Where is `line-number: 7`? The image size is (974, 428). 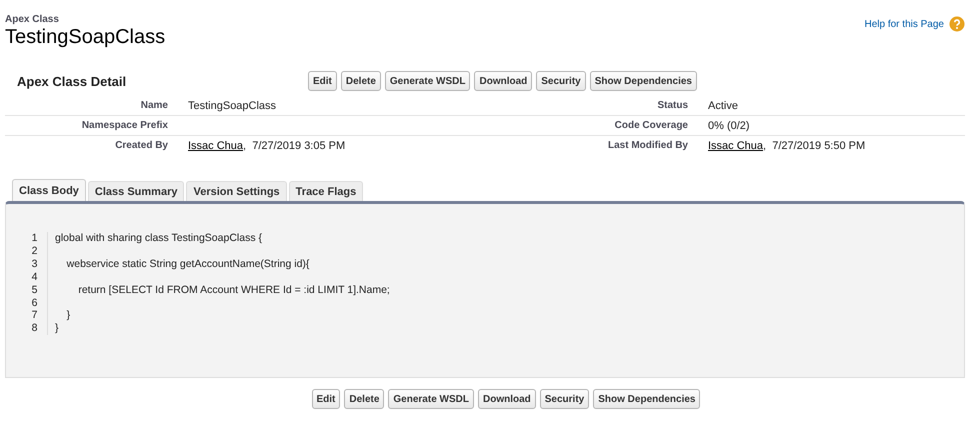 line-number: 7 is located at coordinates (34, 315).